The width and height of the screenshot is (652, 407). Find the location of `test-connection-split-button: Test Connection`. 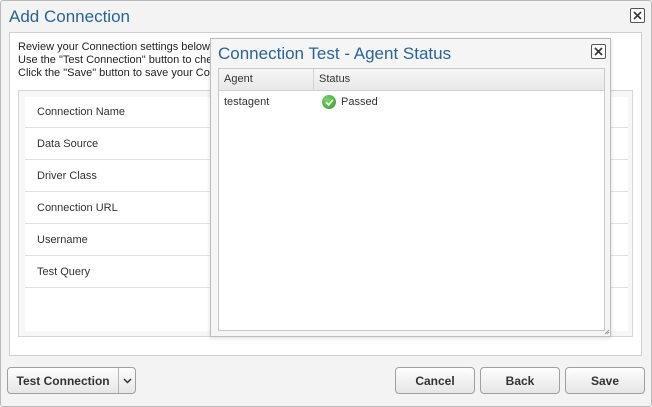

test-connection-split-button: Test Connection is located at coordinates (71, 380).